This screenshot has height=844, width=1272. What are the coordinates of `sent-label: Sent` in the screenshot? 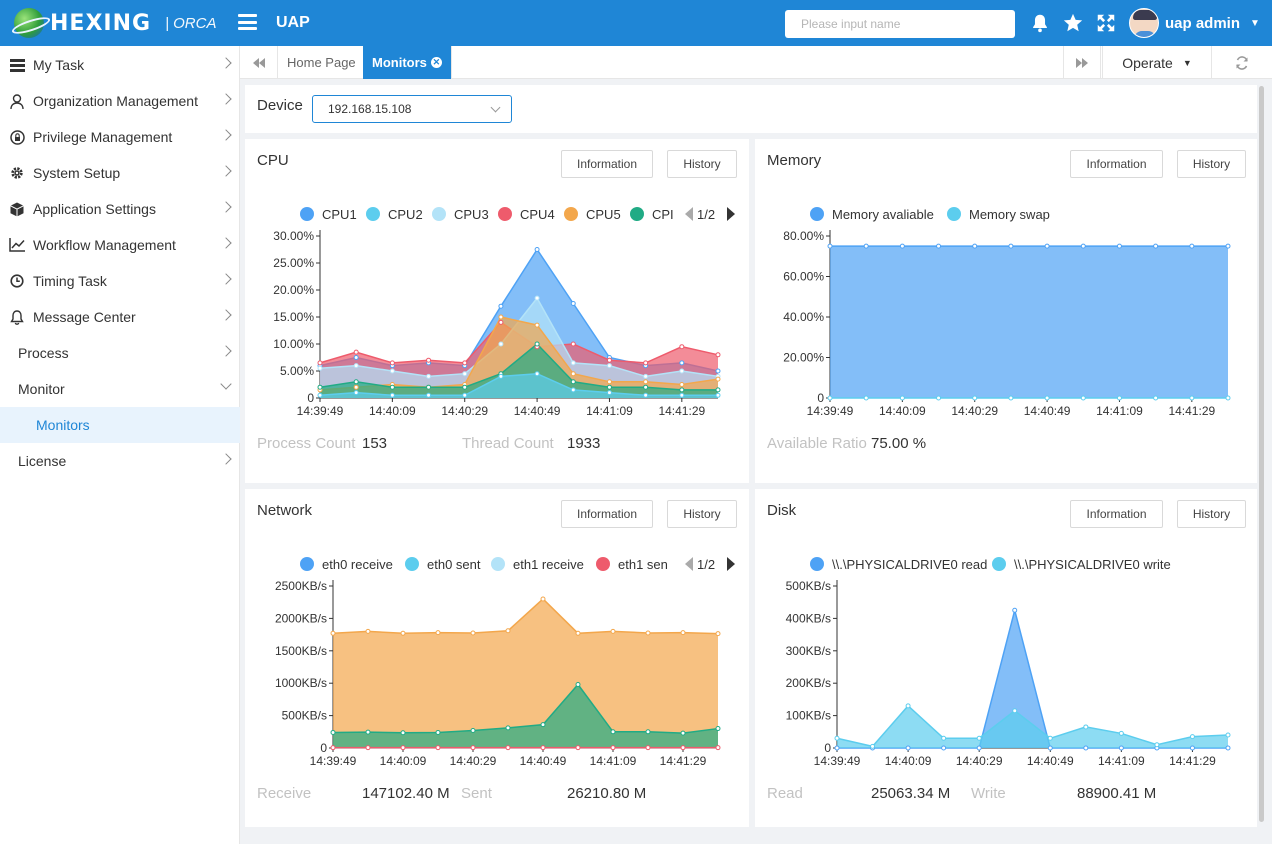 It's located at (476, 793).